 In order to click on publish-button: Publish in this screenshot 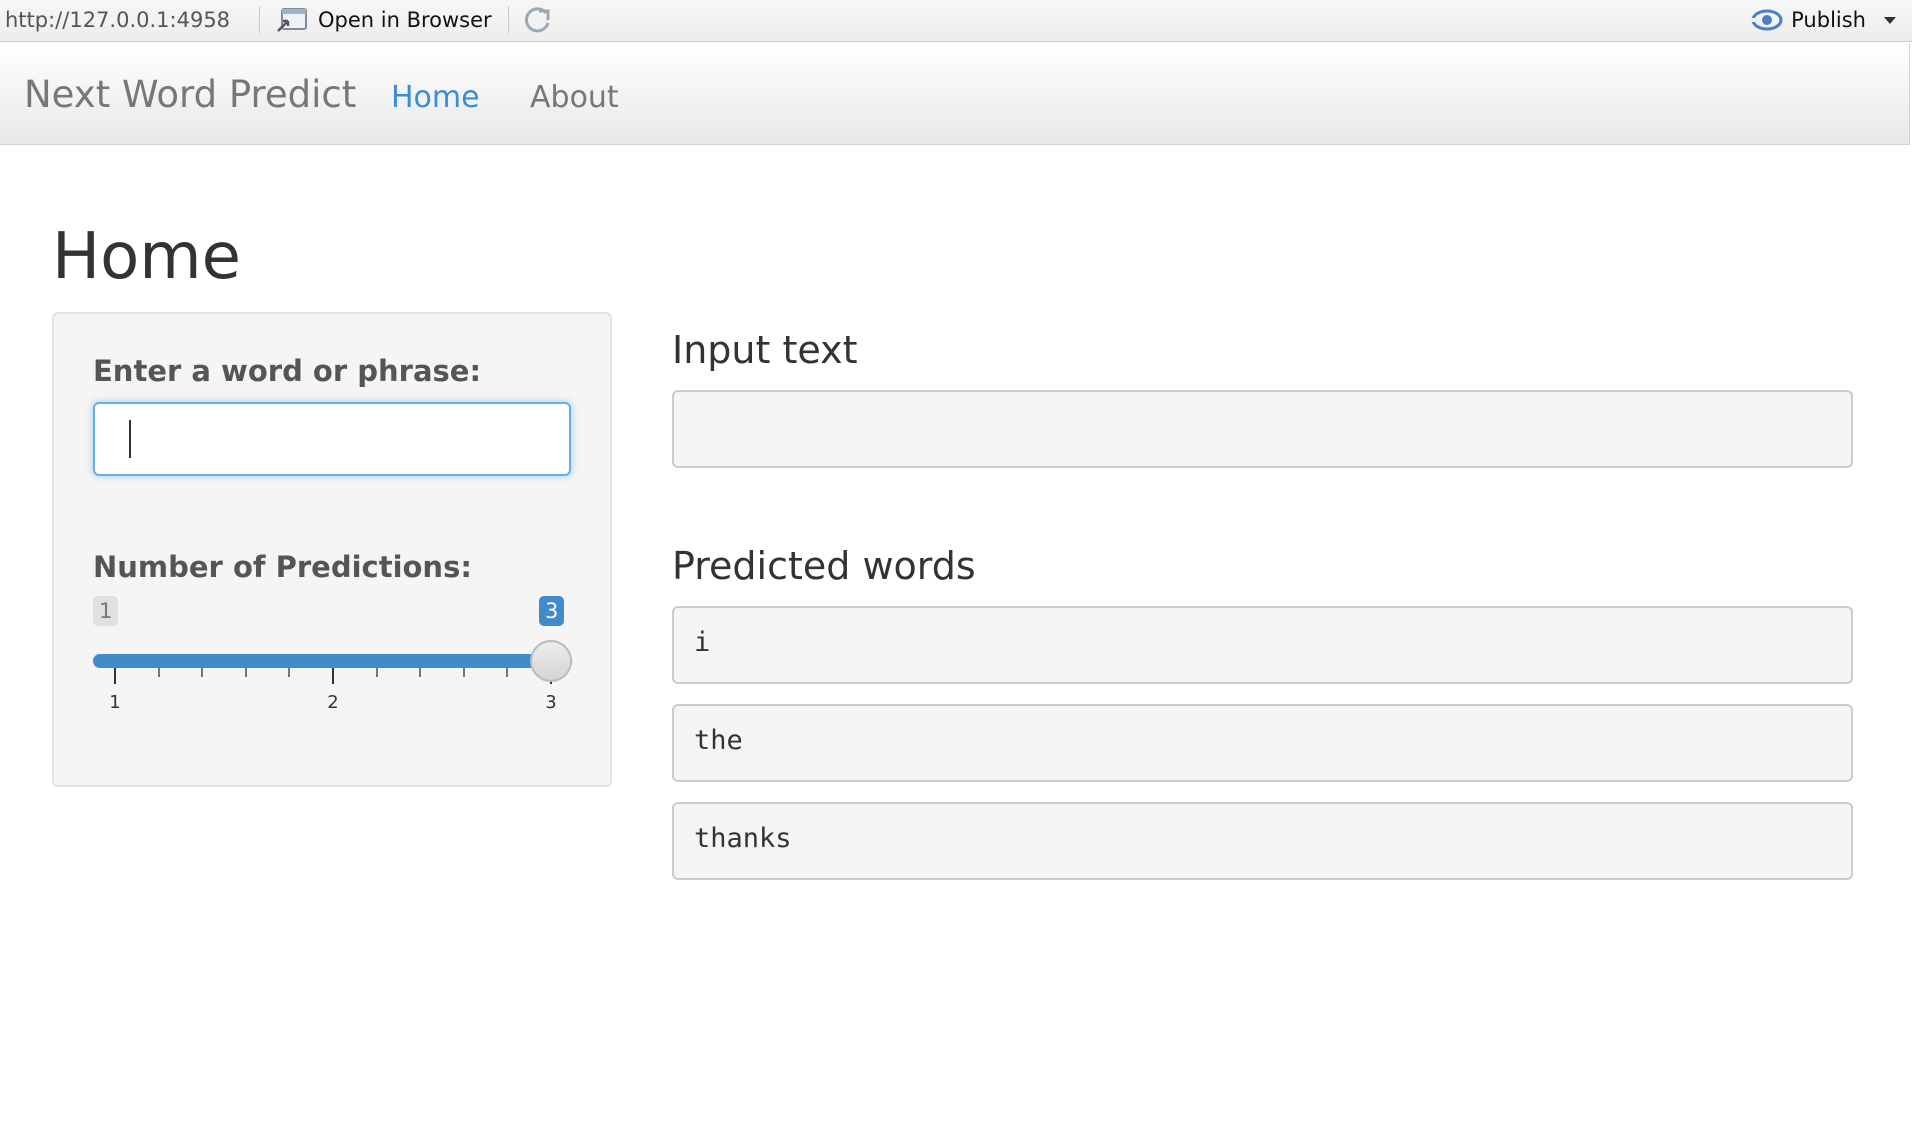, I will do `click(1823, 20)`.